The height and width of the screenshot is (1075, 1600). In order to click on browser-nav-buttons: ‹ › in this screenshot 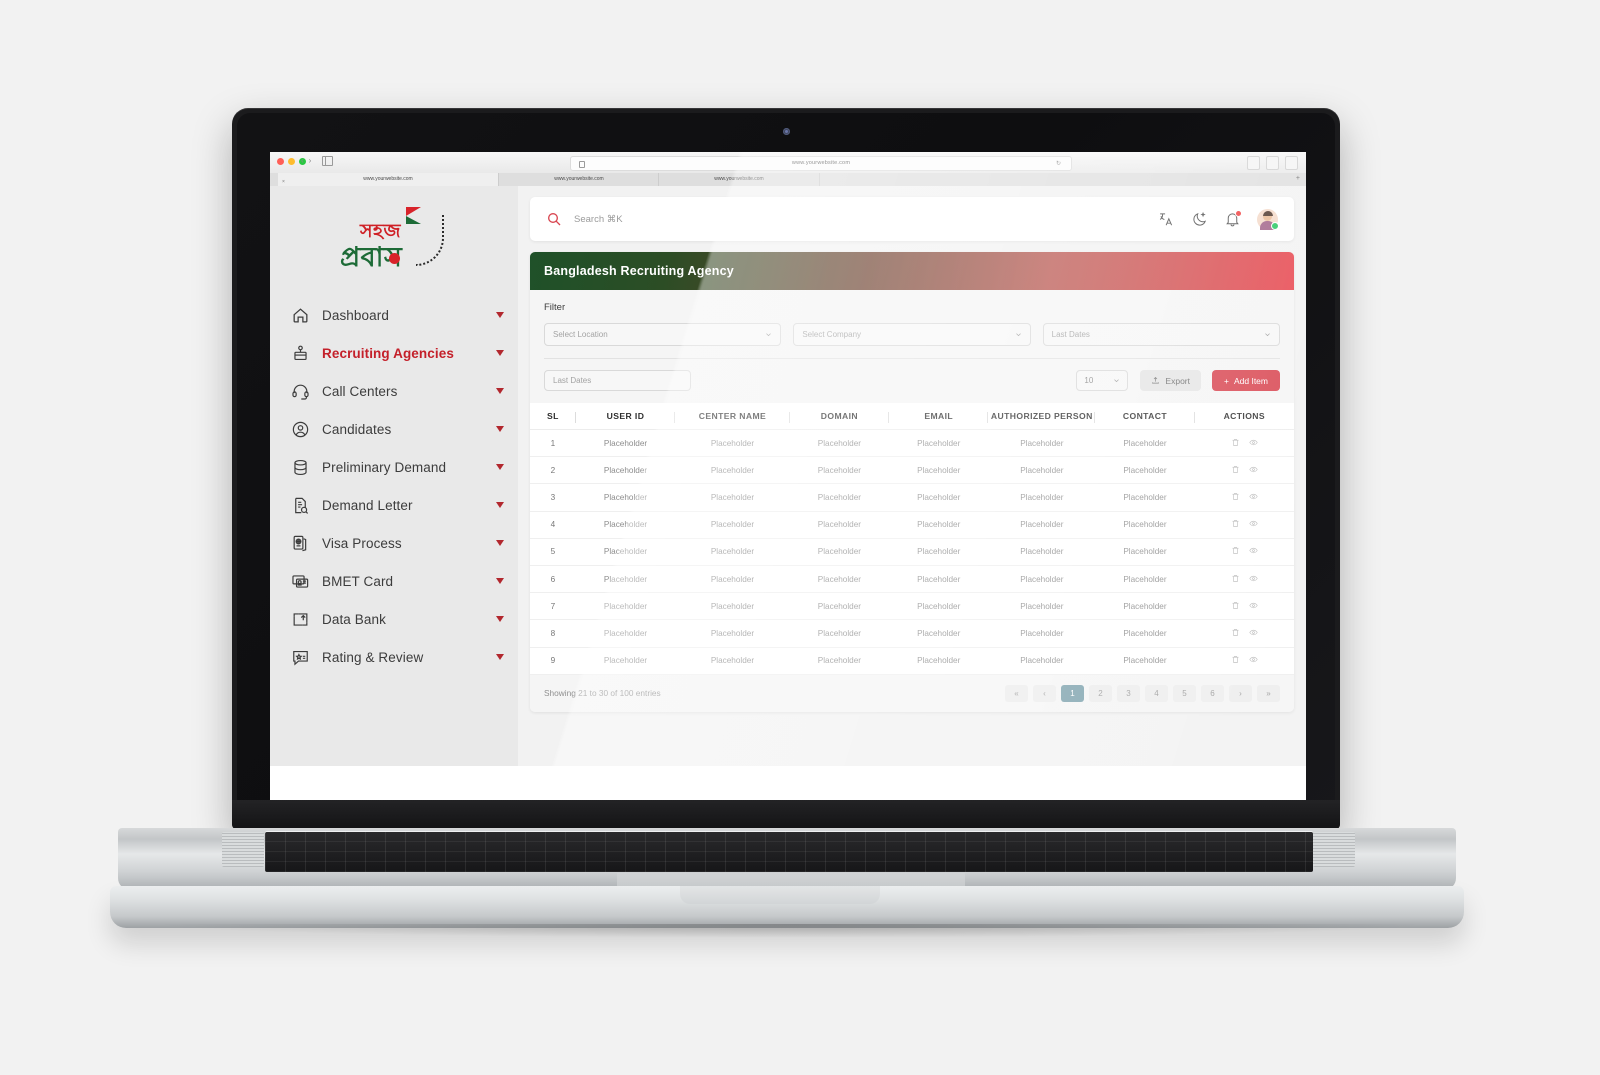, I will do `click(306, 160)`.